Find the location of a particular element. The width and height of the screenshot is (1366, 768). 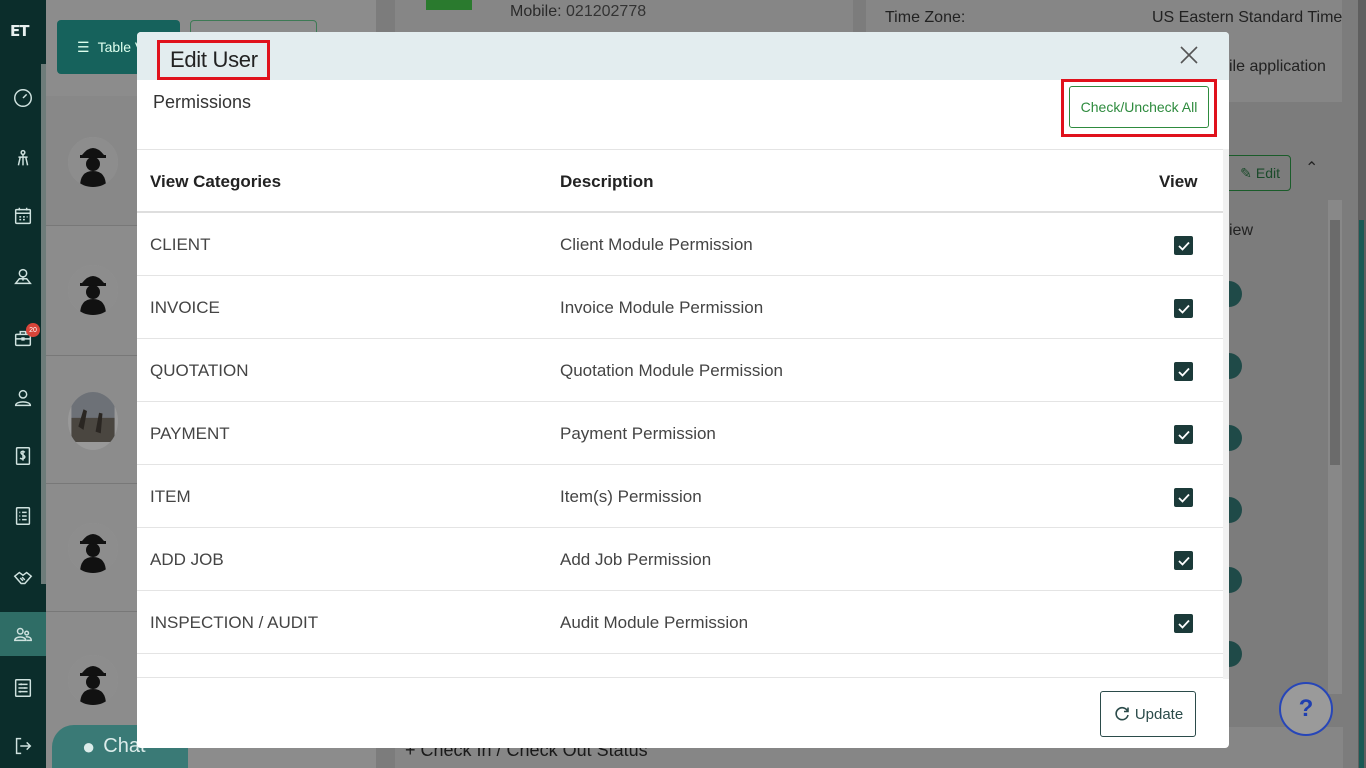

check-uncheck-all-button: Check/Uncheck All is located at coordinates (1139, 107).